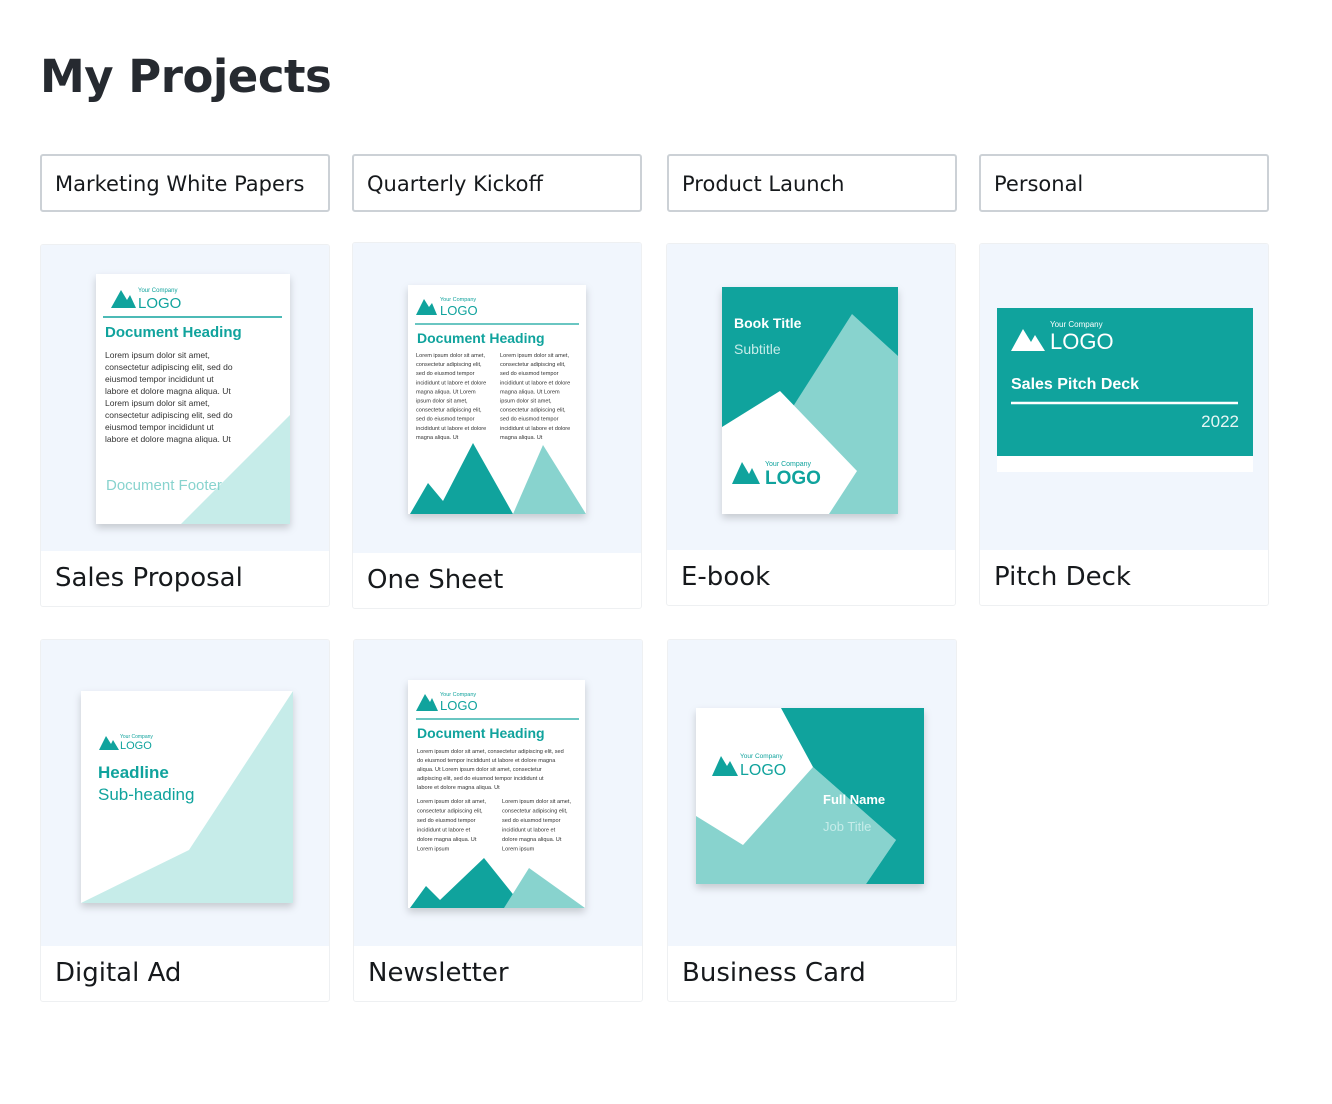  I want to click on project-name: E-book, so click(726, 577).